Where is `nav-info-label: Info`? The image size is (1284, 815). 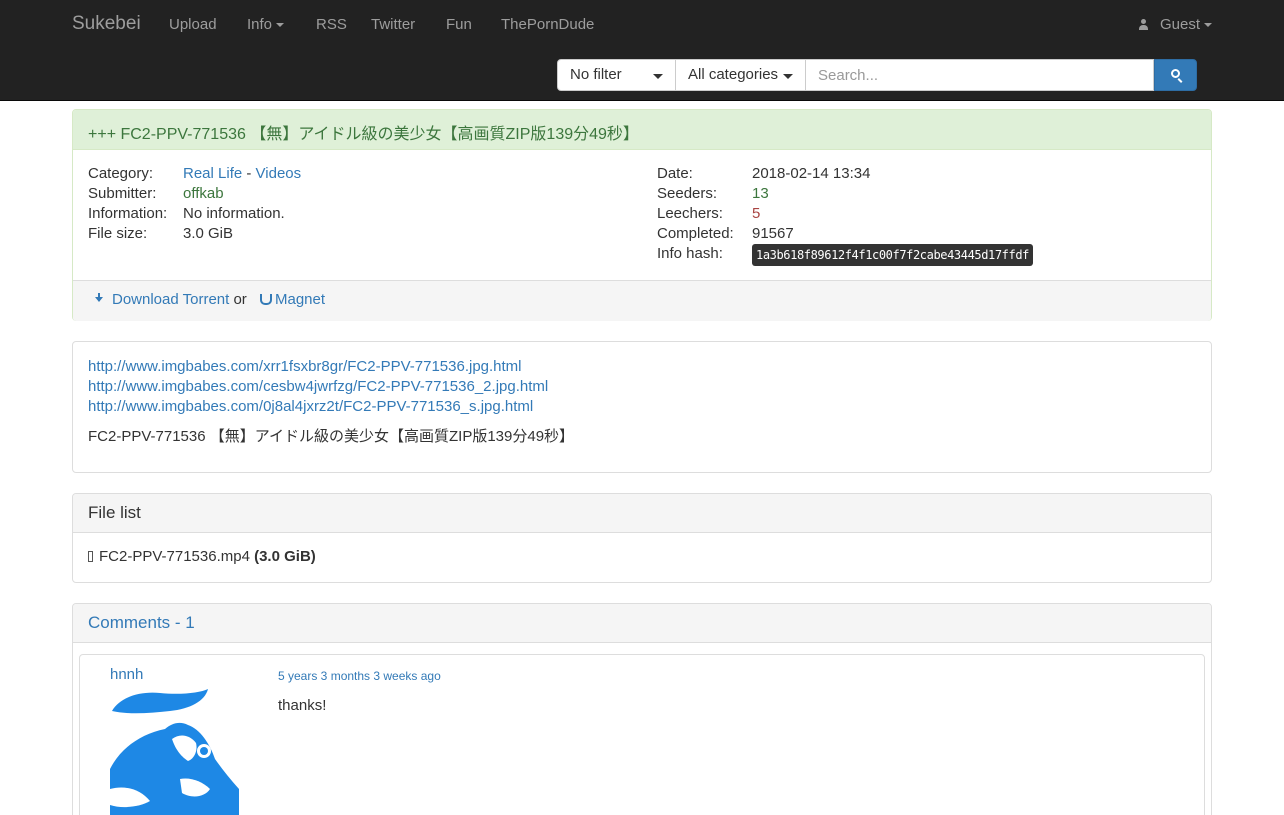
nav-info-label: Info is located at coordinates (260, 24).